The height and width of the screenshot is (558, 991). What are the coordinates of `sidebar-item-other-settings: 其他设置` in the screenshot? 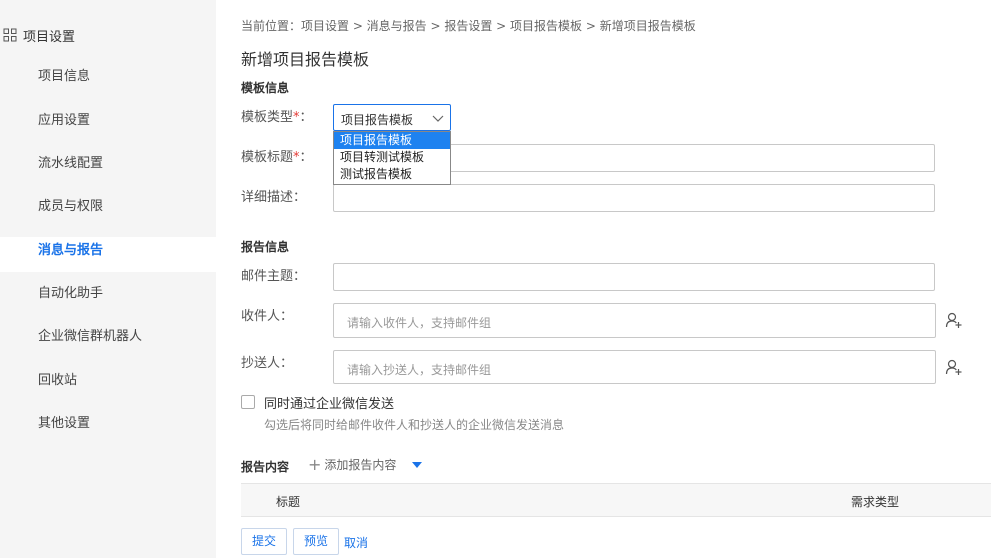 It's located at (108, 424).